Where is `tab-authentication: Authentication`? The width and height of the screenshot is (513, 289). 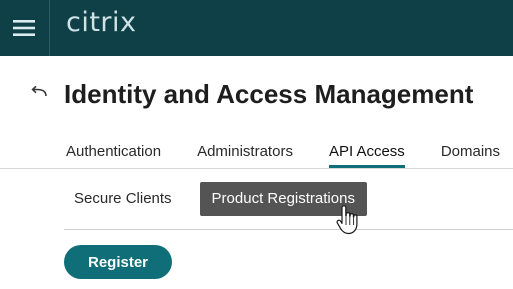 tab-authentication: Authentication is located at coordinates (113, 153).